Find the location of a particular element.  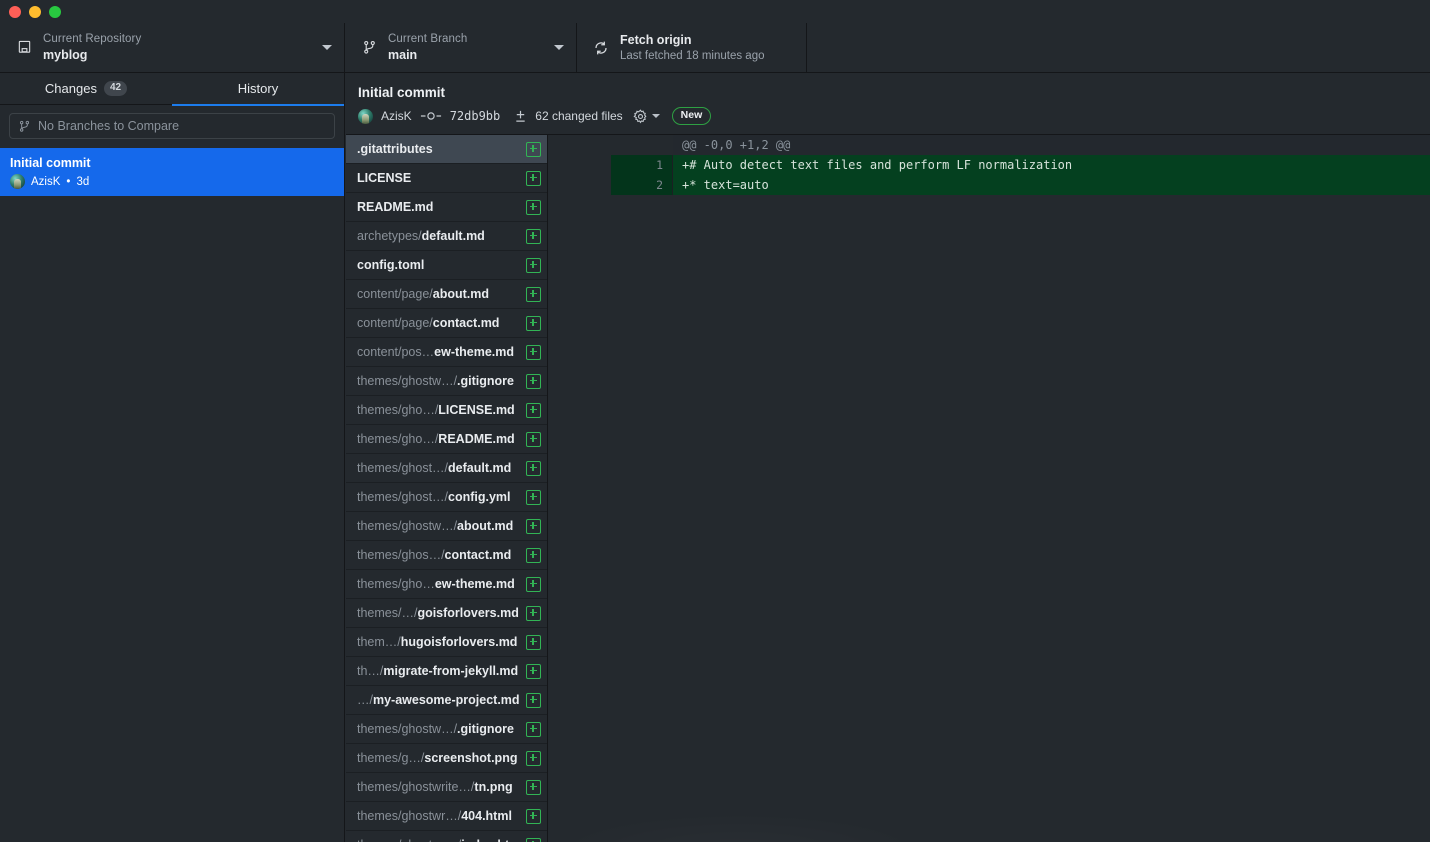

file-row: themes/gho…/README.md is located at coordinates (446, 439).